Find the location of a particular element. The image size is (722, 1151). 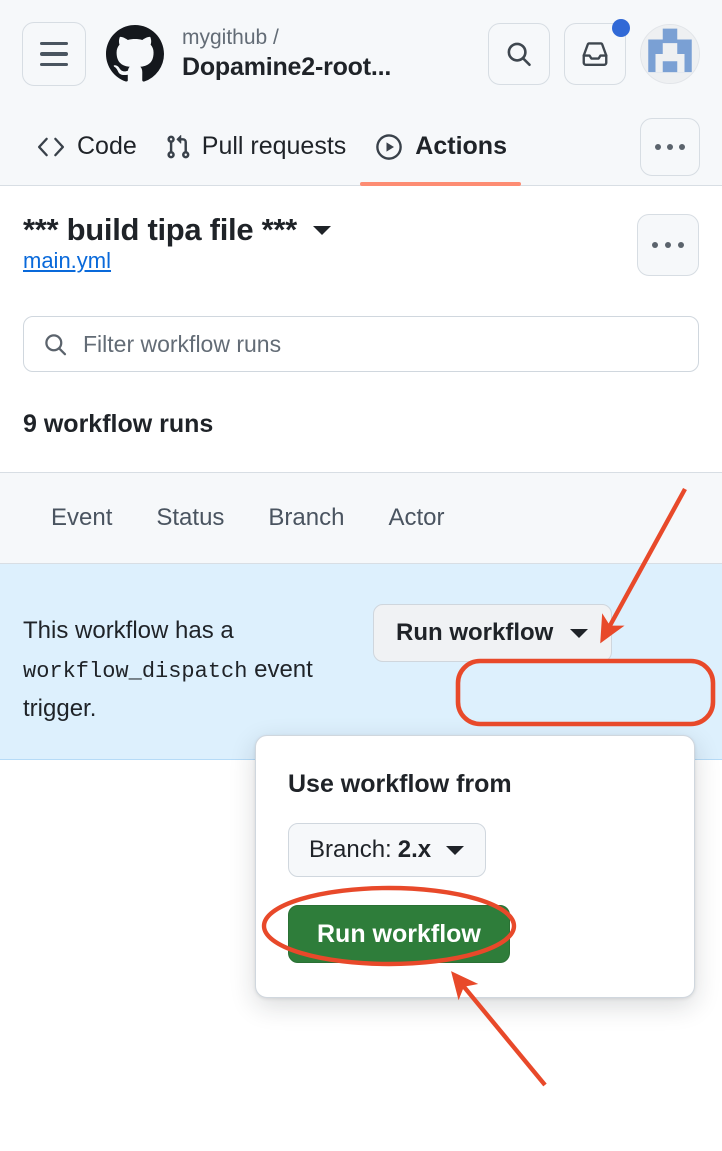

tab-code: Code is located at coordinates (86, 146).